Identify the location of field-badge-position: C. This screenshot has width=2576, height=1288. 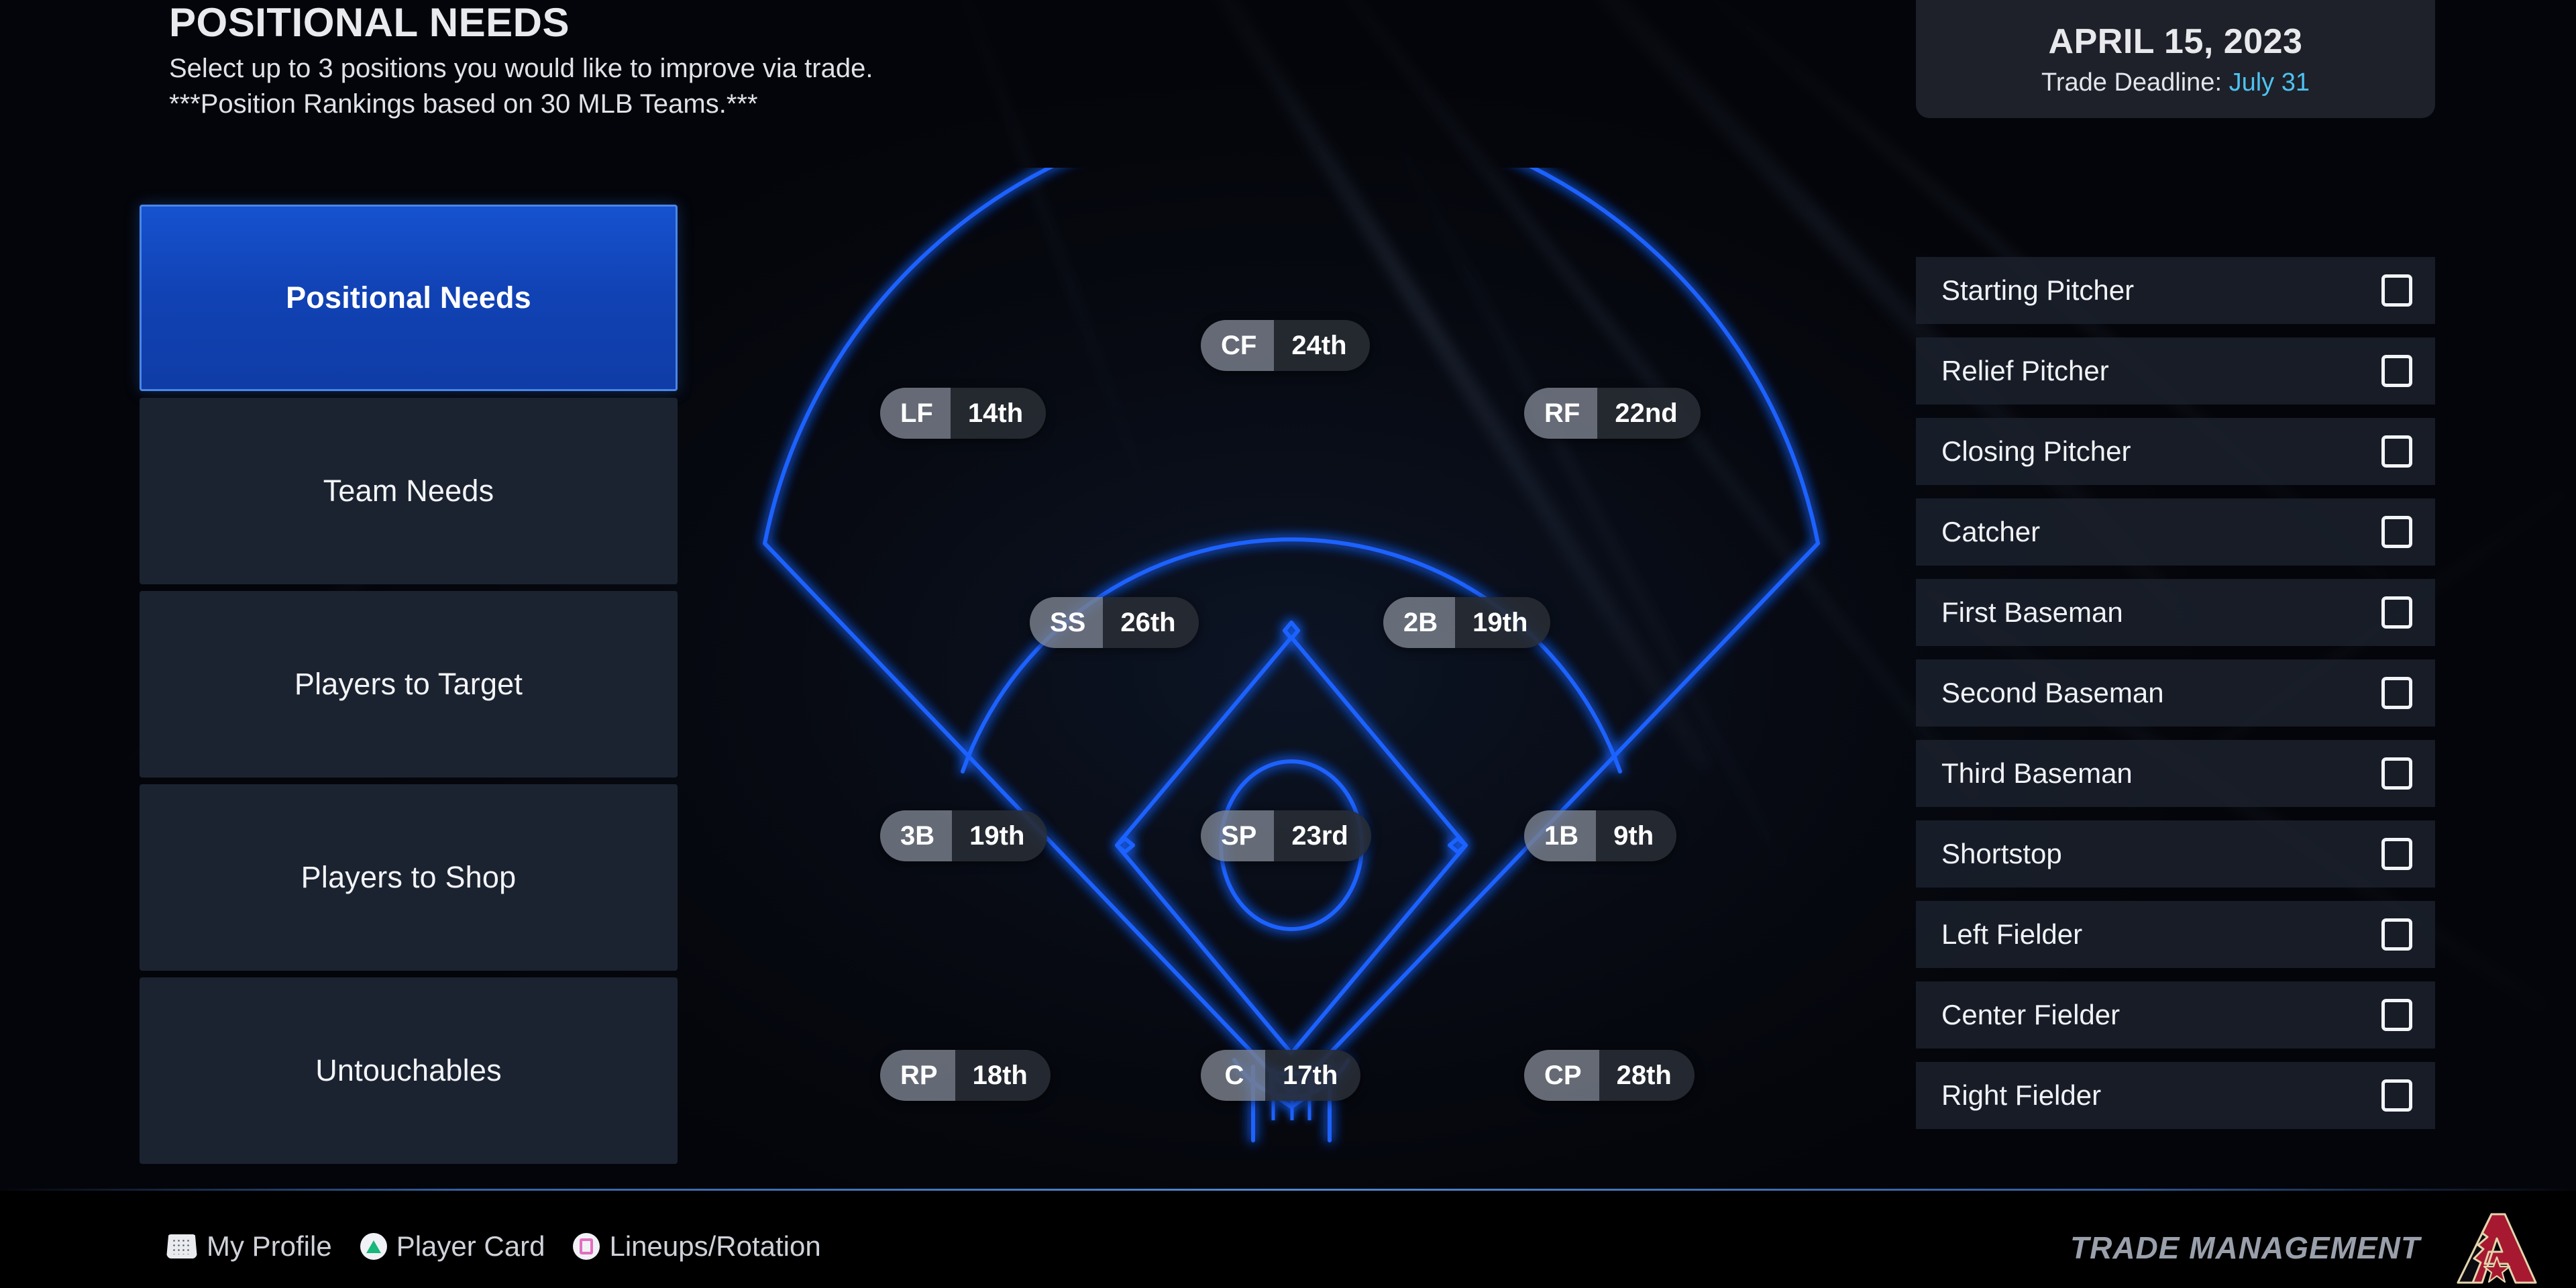
(1233, 1075).